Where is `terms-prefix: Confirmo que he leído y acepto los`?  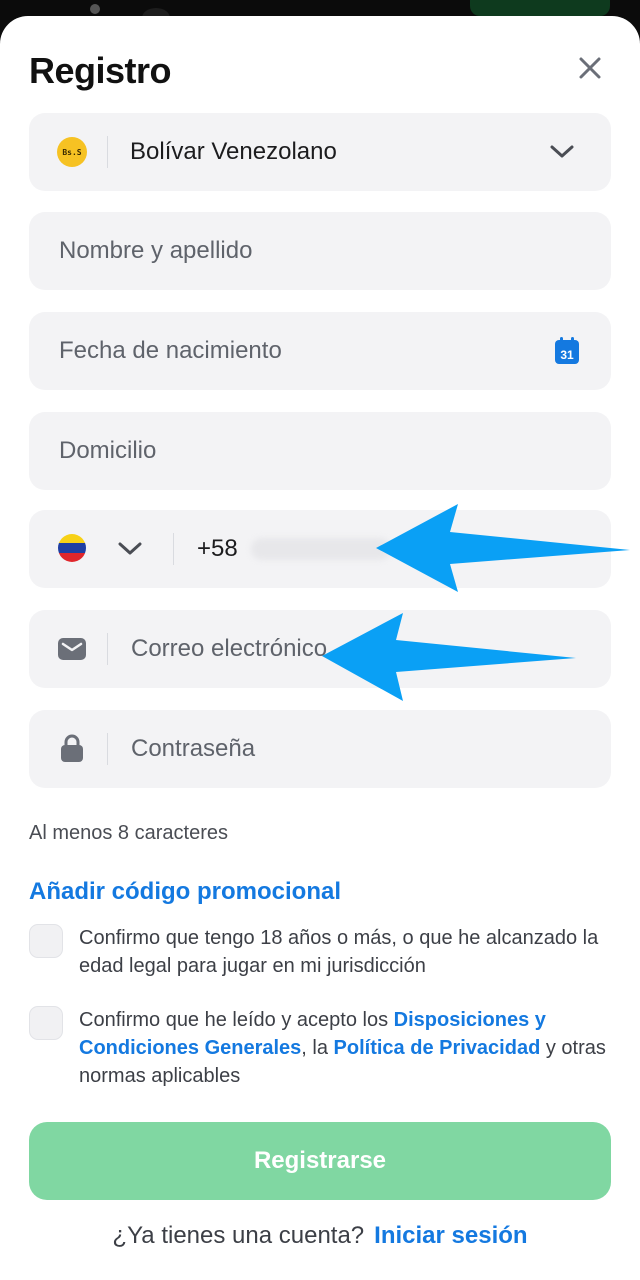
terms-prefix: Confirmo que he leído y acepto los is located at coordinates (236, 1020).